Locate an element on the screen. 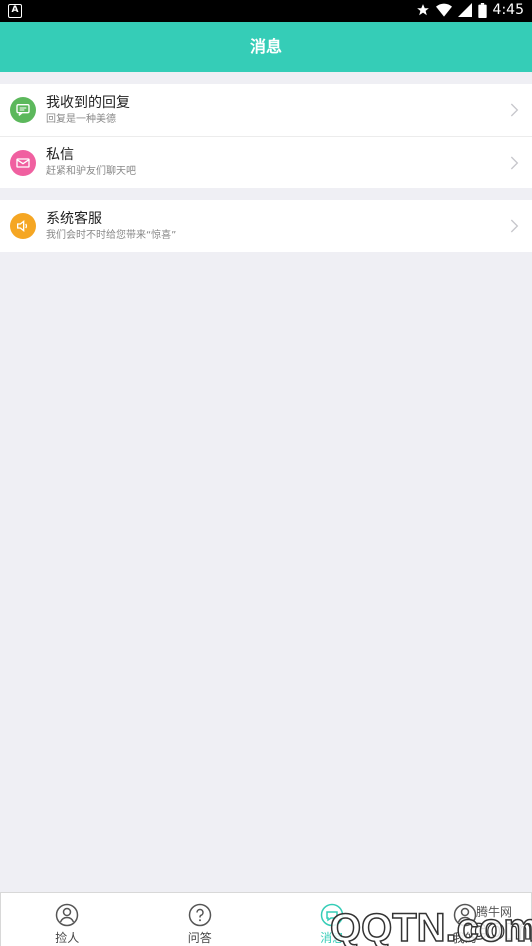  person-icon is located at coordinates (67, 915).